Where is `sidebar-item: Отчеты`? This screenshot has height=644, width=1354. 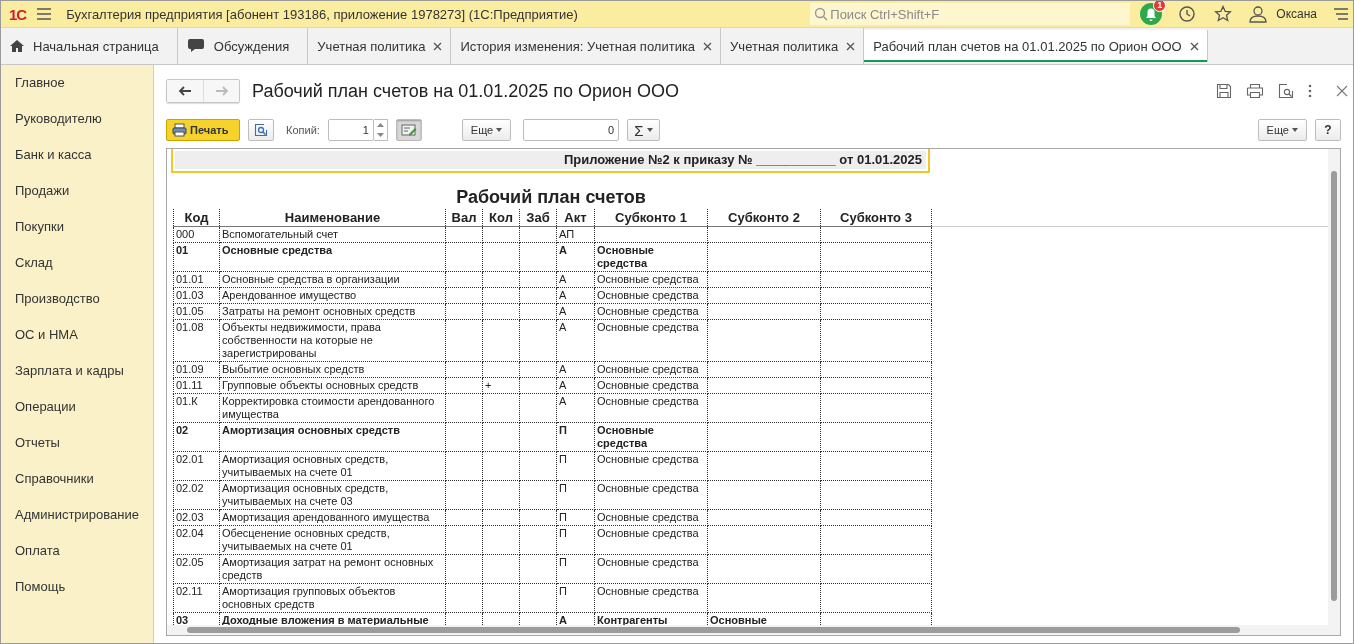
sidebar-item: Отчеты is located at coordinates (37, 442).